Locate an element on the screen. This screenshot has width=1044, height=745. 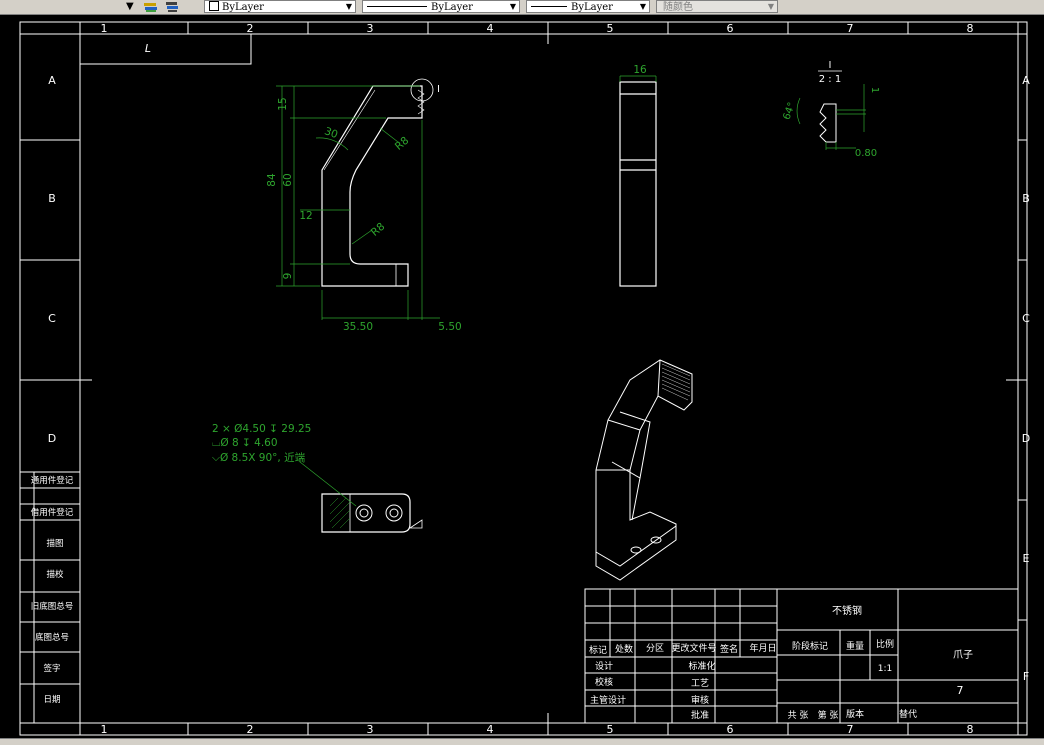
rev-mark: 标记 is located at coordinates (598, 650).